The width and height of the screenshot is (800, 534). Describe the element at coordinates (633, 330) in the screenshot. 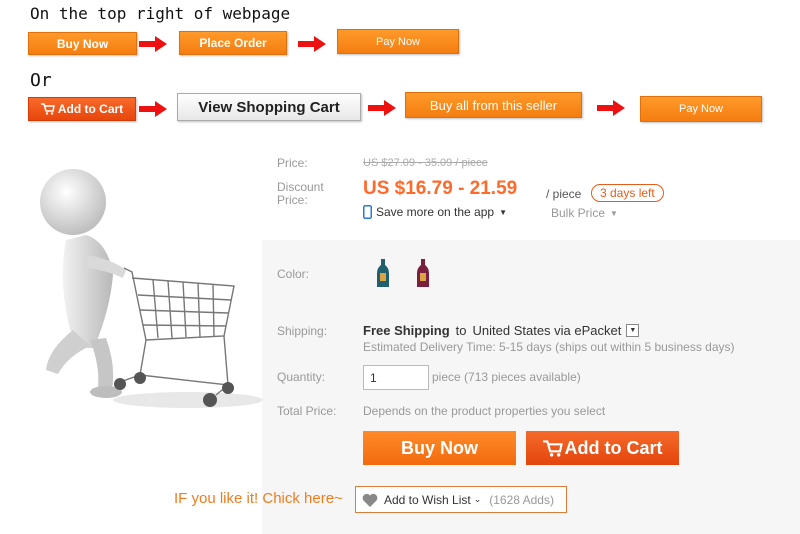

I see `shipping-dropdown-icon: ▼` at that location.